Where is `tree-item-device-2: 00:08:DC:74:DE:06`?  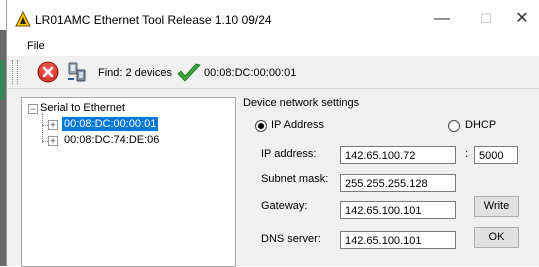
tree-item-device-2: 00:08:DC:74:DE:06 is located at coordinates (111, 140).